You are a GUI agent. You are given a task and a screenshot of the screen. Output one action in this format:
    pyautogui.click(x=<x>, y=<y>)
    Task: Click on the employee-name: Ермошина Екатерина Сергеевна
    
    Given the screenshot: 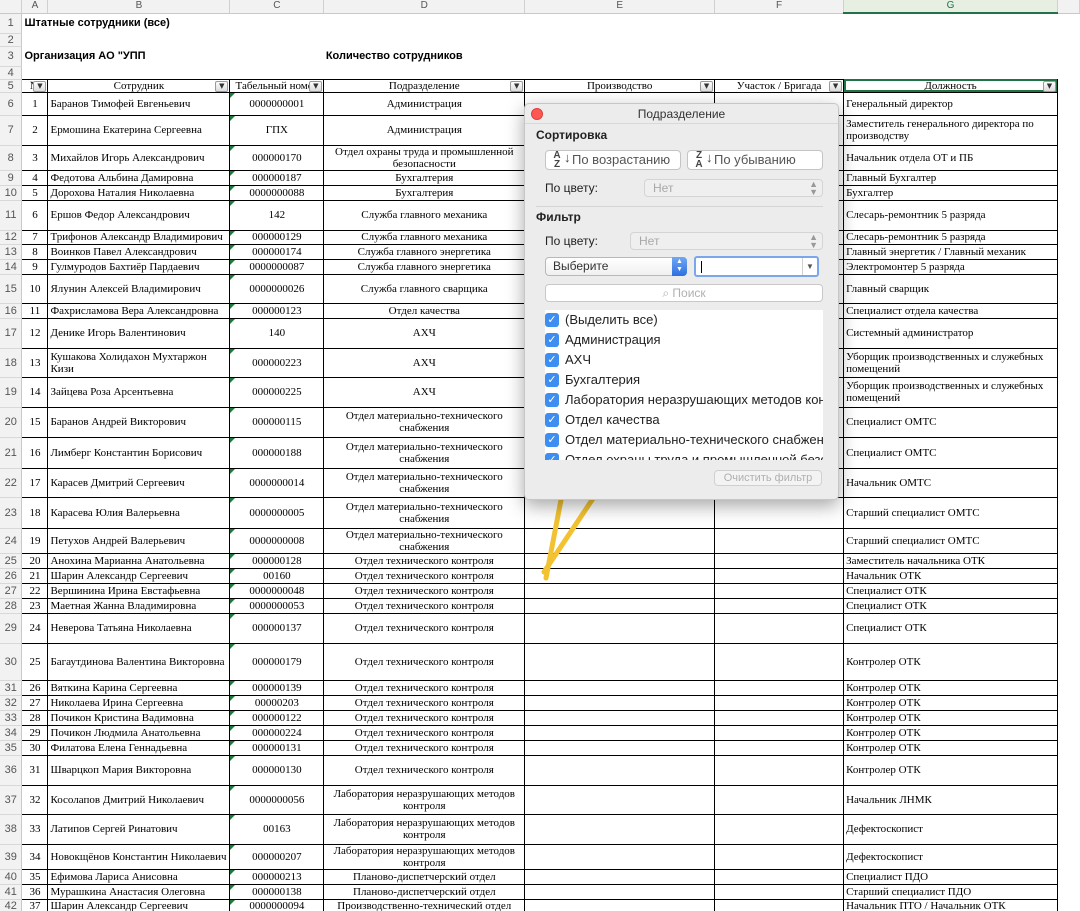 What is the action you would take?
    pyautogui.click(x=139, y=130)
    